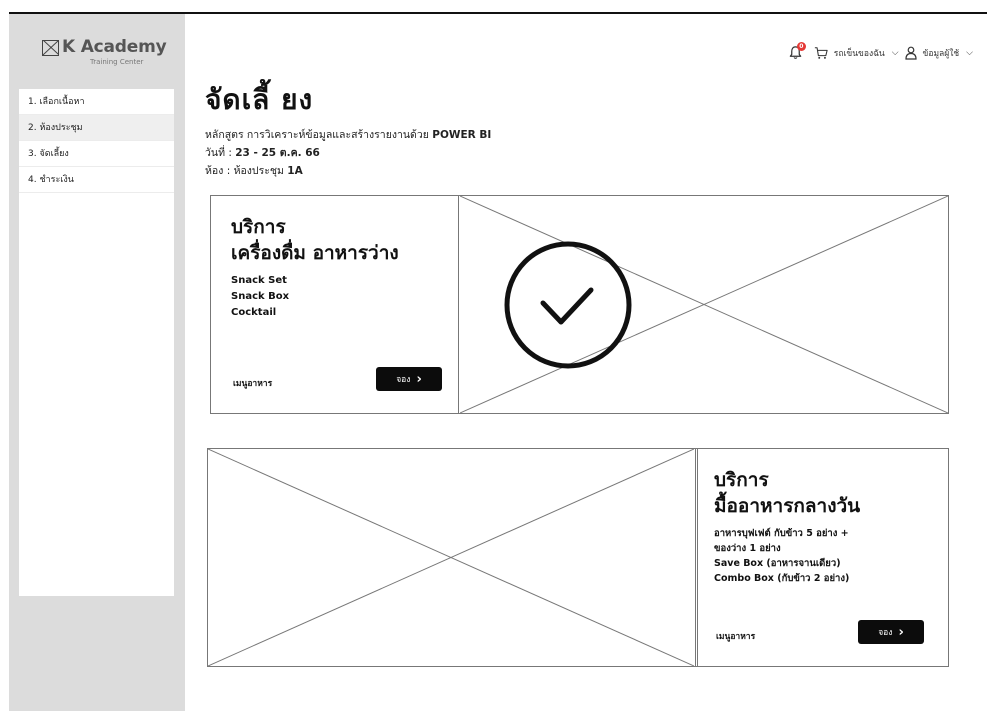  What do you see at coordinates (941, 53) in the screenshot?
I see `user-label: ข้อมูลผู้ใช้` at bounding box center [941, 53].